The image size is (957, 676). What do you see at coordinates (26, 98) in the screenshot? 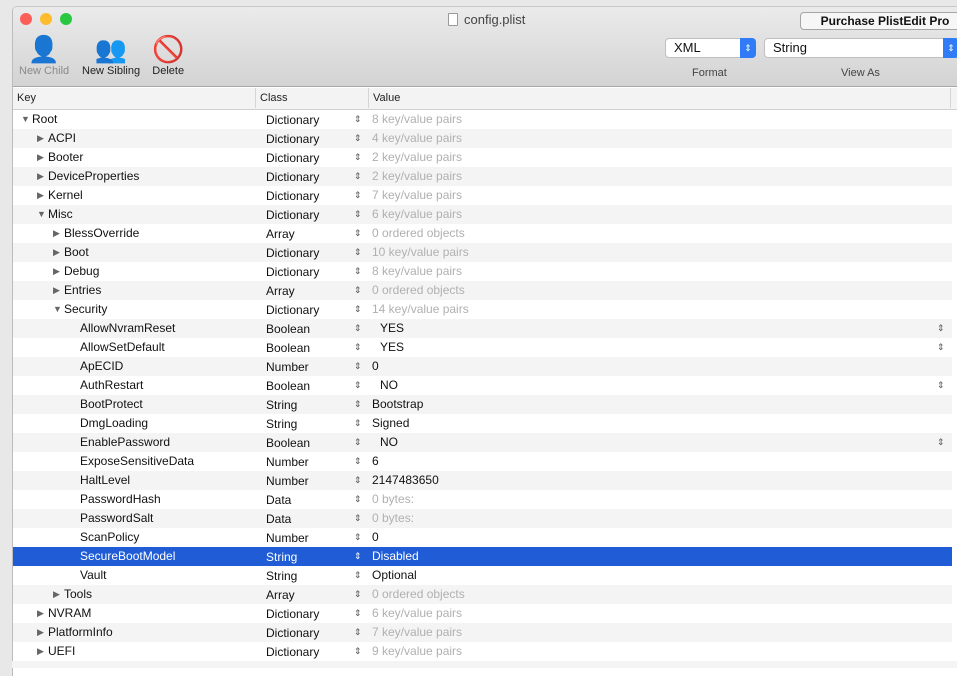
I see `column-key: Key` at bounding box center [26, 98].